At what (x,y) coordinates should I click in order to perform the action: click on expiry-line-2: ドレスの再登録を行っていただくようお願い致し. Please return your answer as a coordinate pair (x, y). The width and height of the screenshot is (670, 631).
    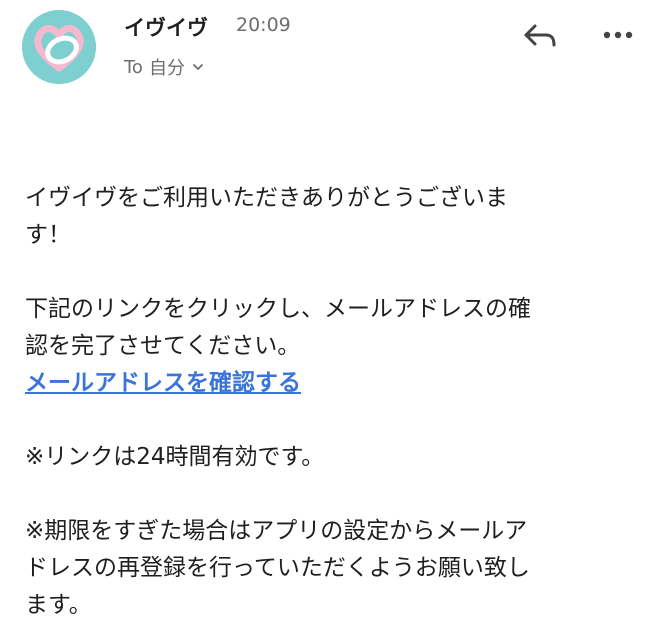
    Looking at the image, I should click on (277, 568).